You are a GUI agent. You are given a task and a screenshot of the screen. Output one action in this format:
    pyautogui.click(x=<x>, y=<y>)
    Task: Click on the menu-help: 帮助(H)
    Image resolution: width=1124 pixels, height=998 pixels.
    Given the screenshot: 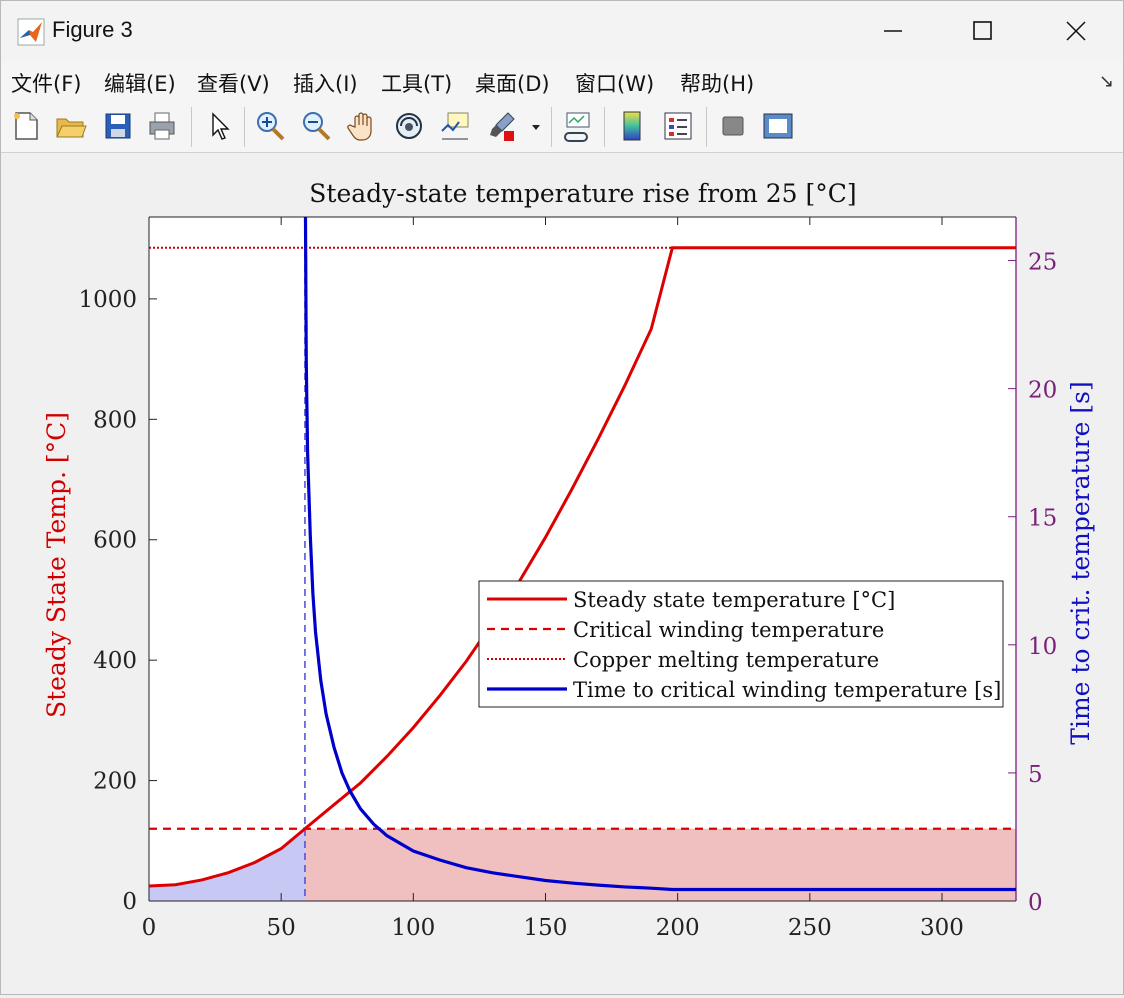 What is the action you would take?
    pyautogui.click(x=717, y=83)
    